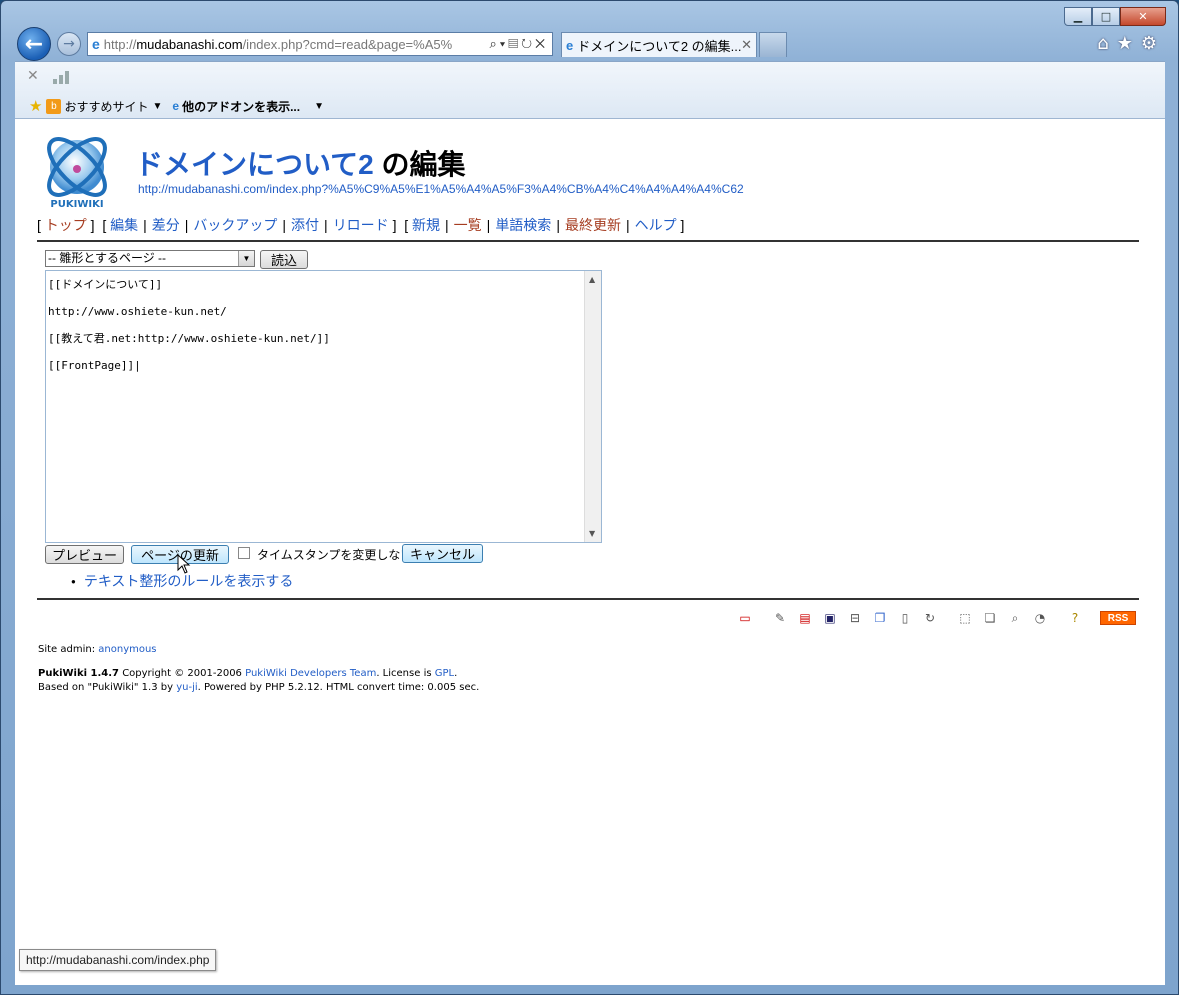 Image resolution: width=1179 pixels, height=995 pixels. Describe the element at coordinates (880, 618) in the screenshot. I see `copy-icon: ❐` at that location.